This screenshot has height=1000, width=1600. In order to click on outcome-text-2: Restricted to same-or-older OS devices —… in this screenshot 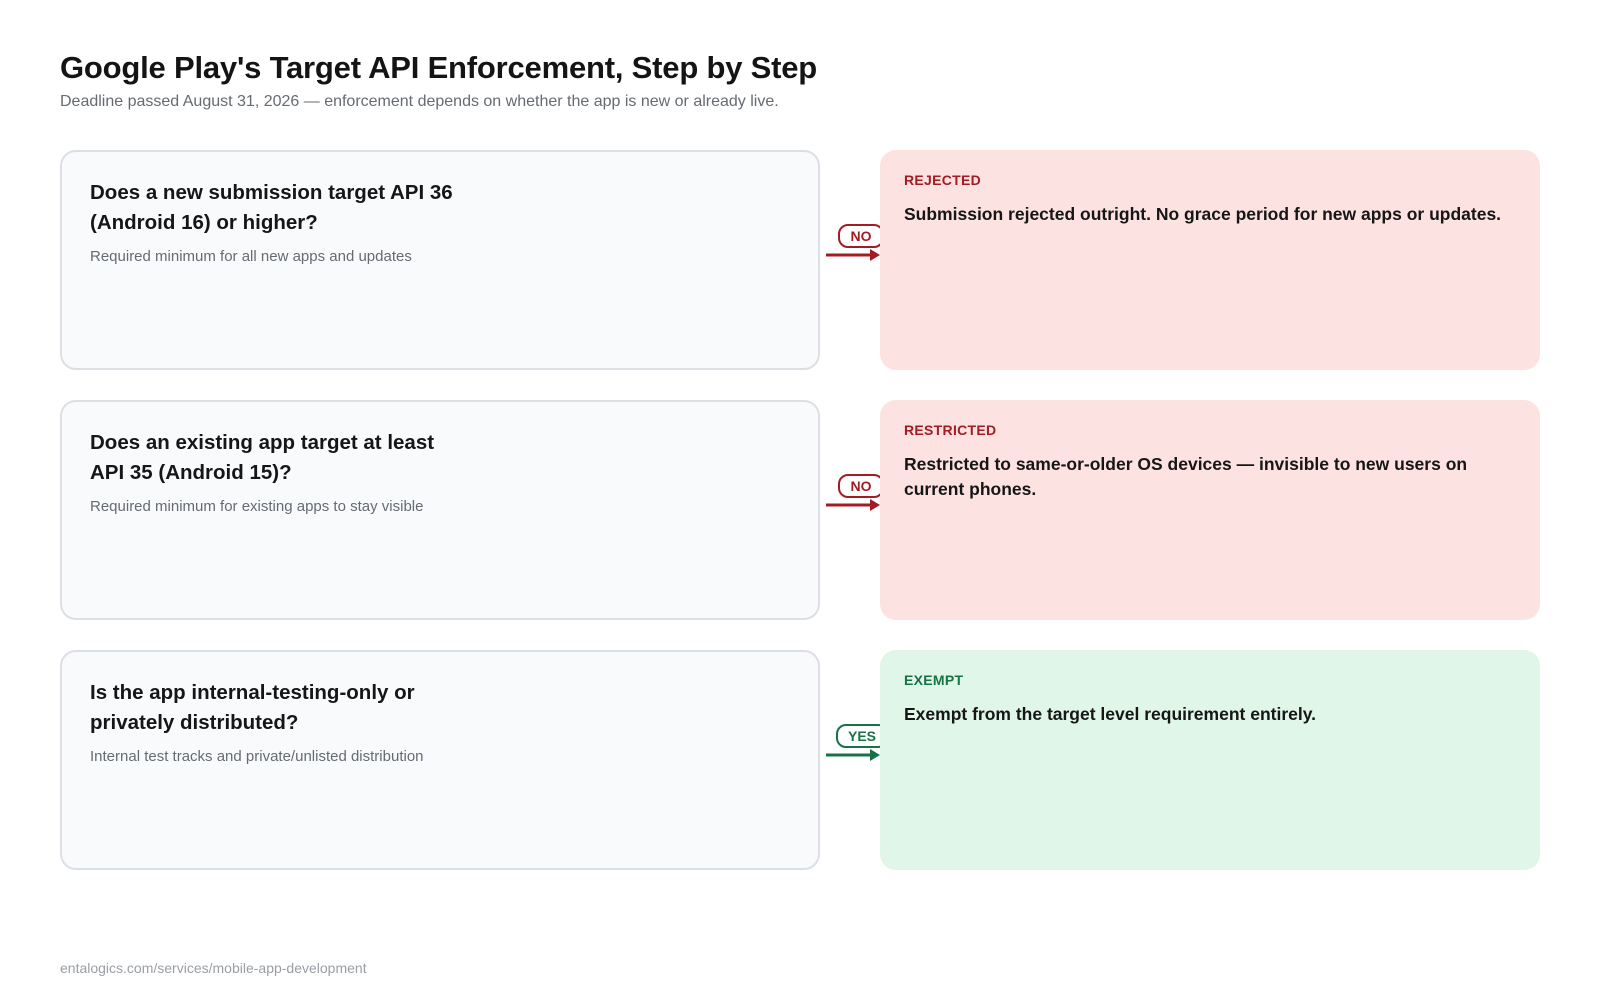, I will do `click(1186, 476)`.